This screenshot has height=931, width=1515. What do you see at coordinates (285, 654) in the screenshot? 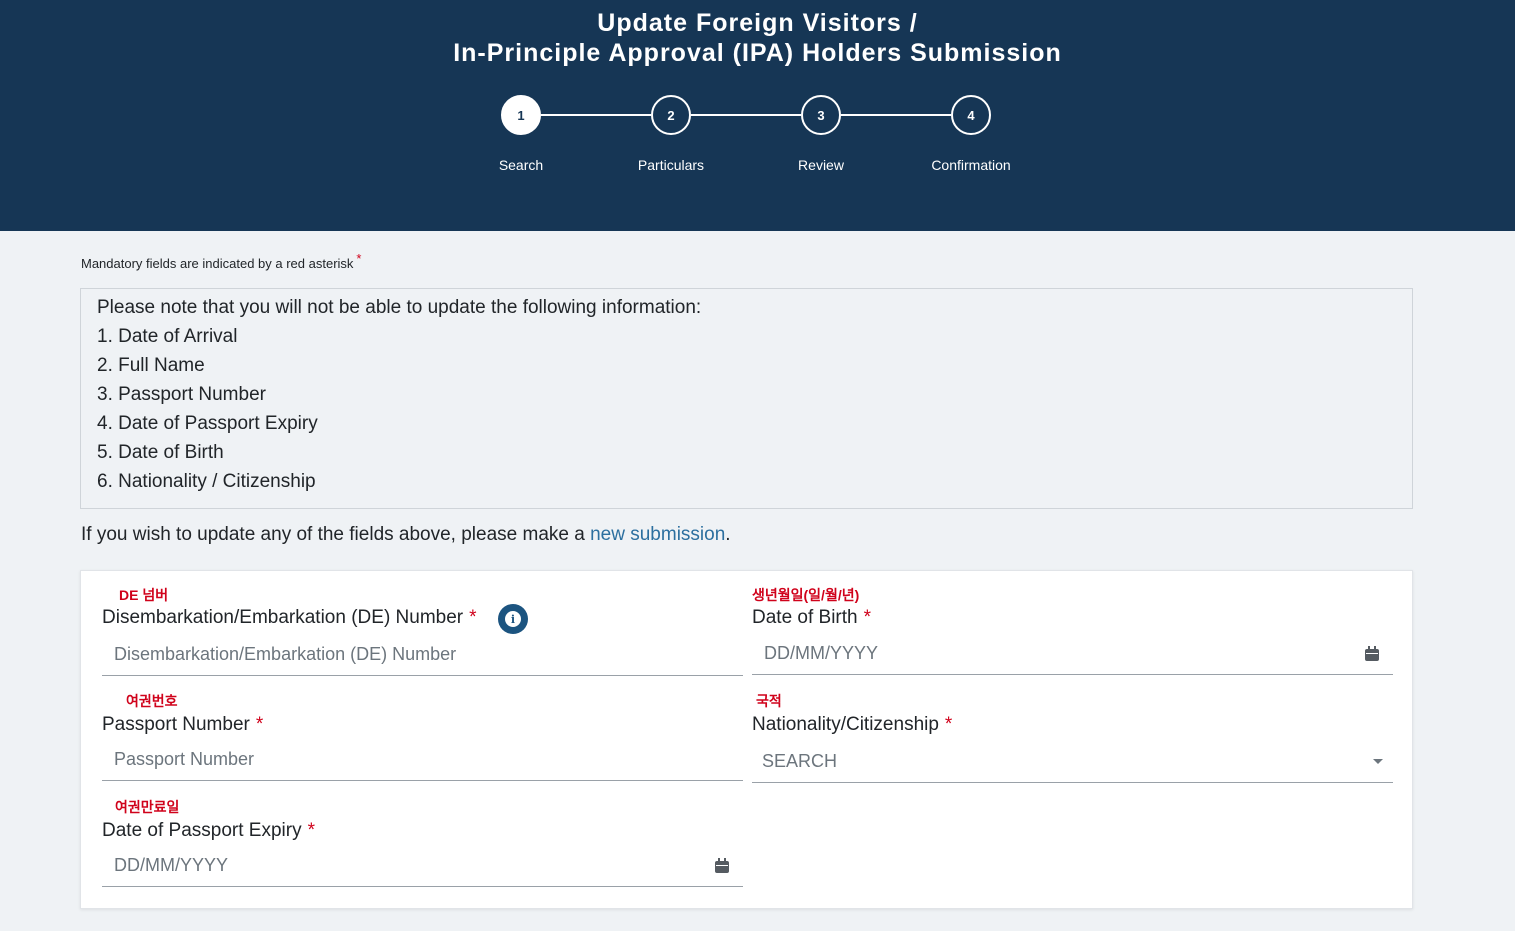
I see `de-number-placeholder: Disembarkation/Embarkation (DE) Number` at bounding box center [285, 654].